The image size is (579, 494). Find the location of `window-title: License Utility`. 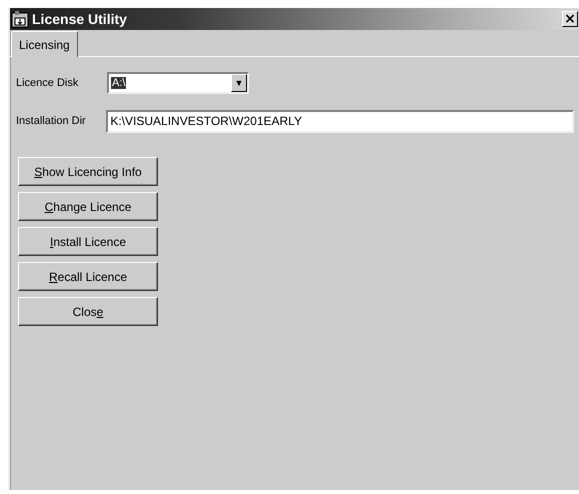

window-title: License Utility is located at coordinates (80, 19).